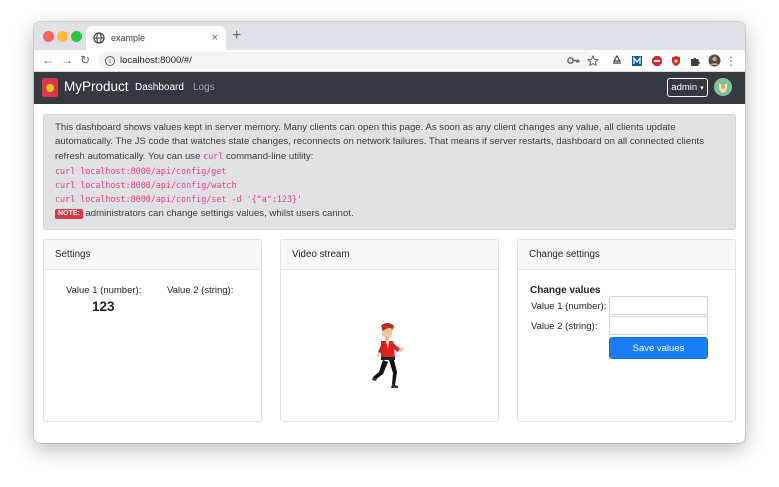 The image size is (779, 487). What do you see at coordinates (215, 38) in the screenshot?
I see `tab-close-icon: ×` at bounding box center [215, 38].